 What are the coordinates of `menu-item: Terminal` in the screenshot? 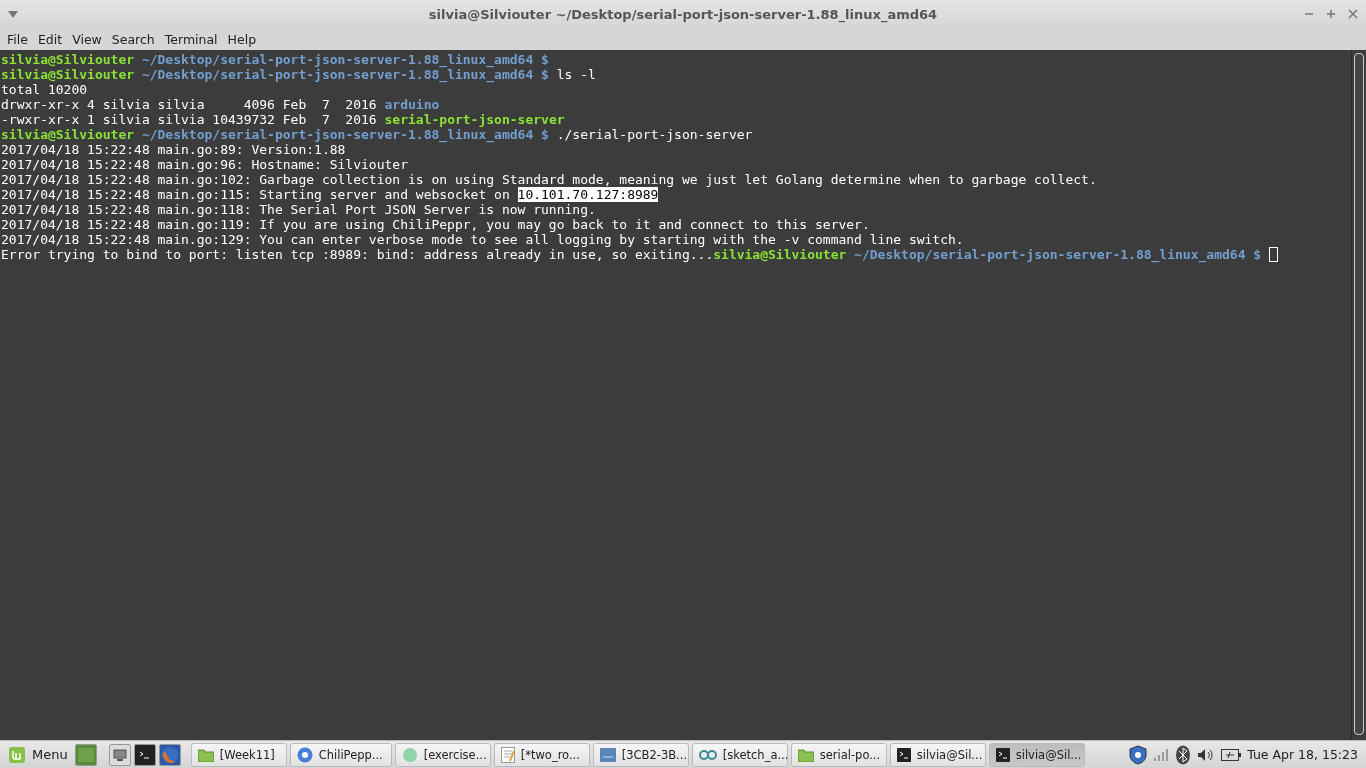 It's located at (191, 39).